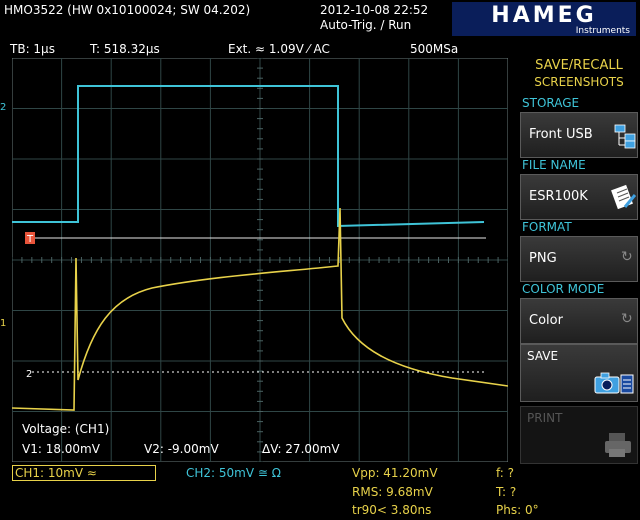 This screenshot has height=520, width=640. I want to click on storage-label: STORAGE, so click(551, 103).